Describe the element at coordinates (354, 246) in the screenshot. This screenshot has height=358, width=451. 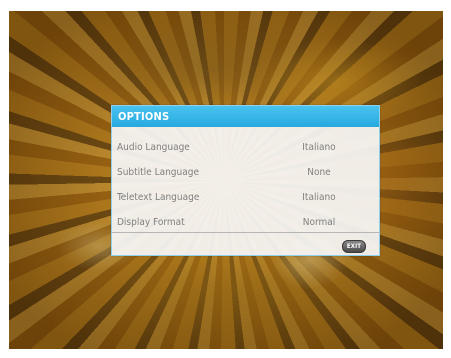
I see `exit-button: EXIT` at that location.